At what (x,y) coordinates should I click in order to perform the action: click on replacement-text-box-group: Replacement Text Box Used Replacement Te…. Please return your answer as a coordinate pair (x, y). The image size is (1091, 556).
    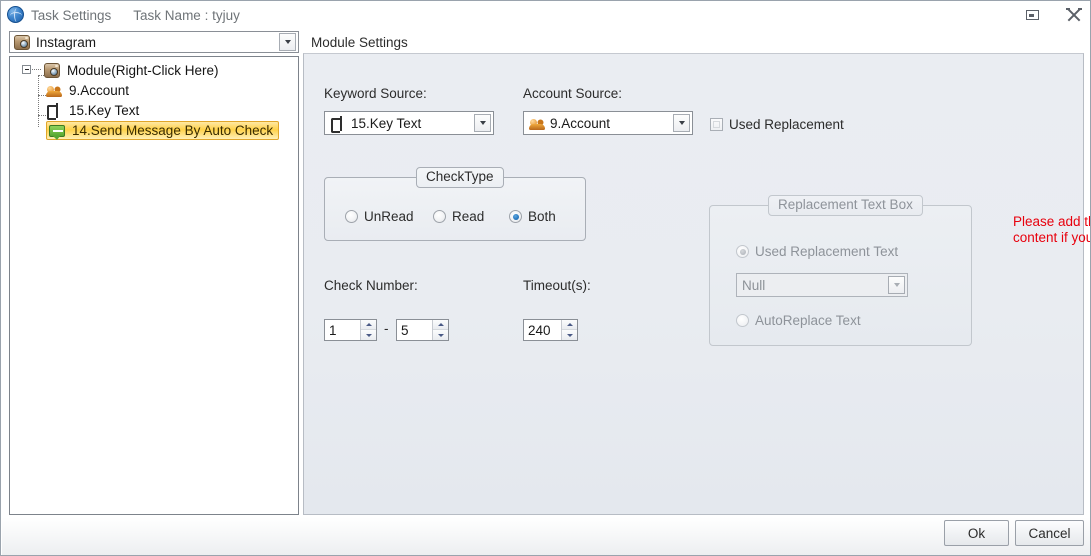
    Looking at the image, I should click on (840, 270).